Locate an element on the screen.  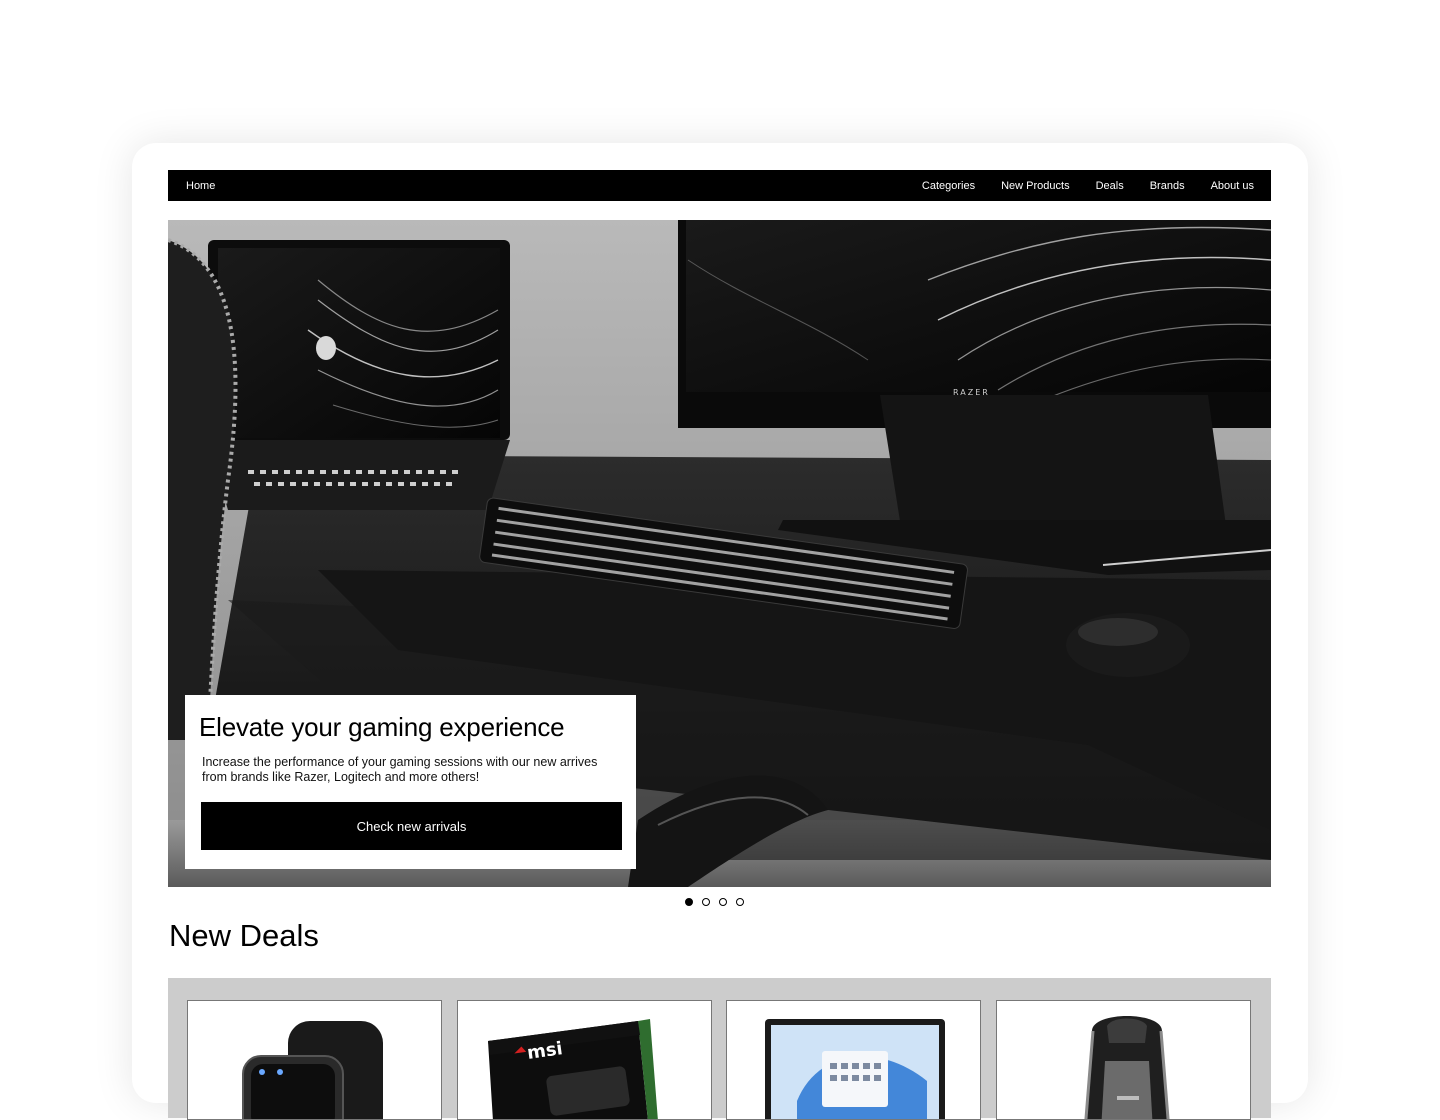
product-card-smartwatch is located at coordinates (314, 1060).